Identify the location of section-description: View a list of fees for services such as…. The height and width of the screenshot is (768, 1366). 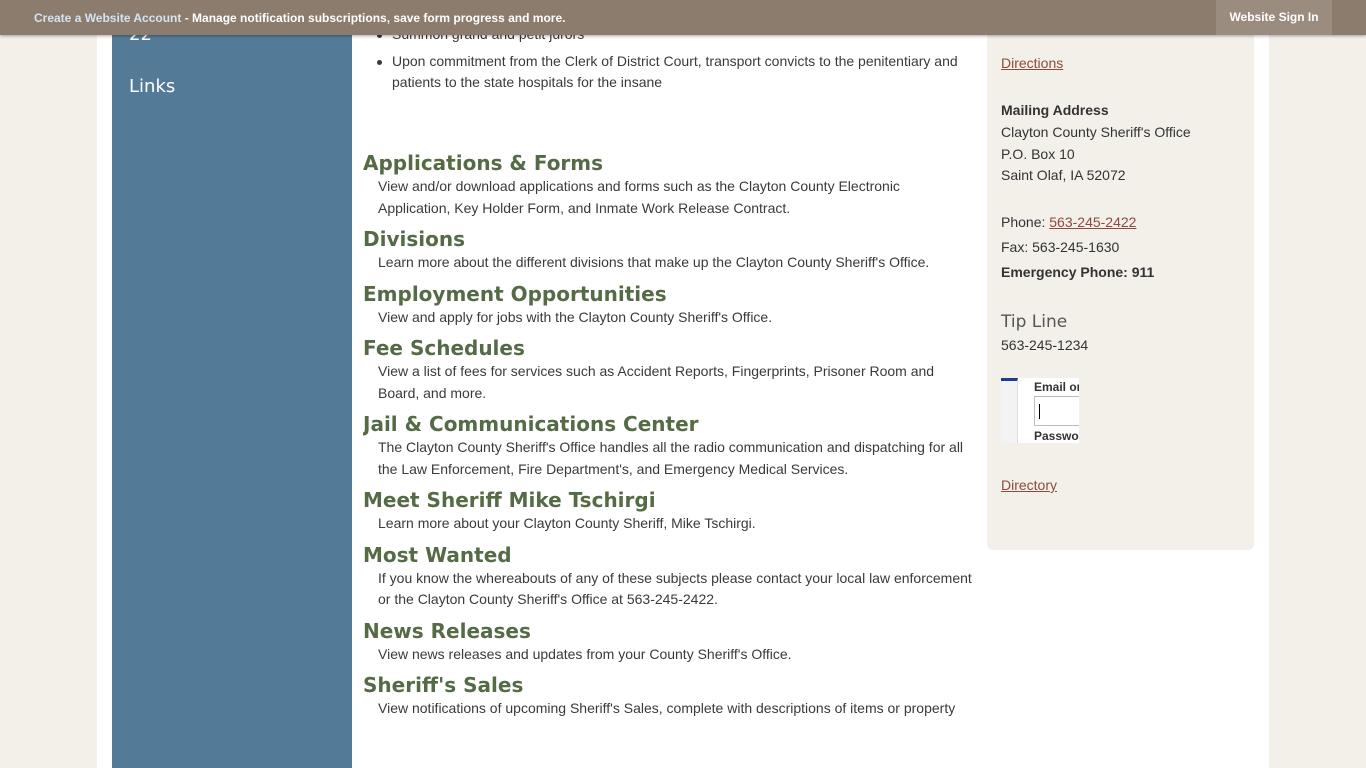
(656, 382).